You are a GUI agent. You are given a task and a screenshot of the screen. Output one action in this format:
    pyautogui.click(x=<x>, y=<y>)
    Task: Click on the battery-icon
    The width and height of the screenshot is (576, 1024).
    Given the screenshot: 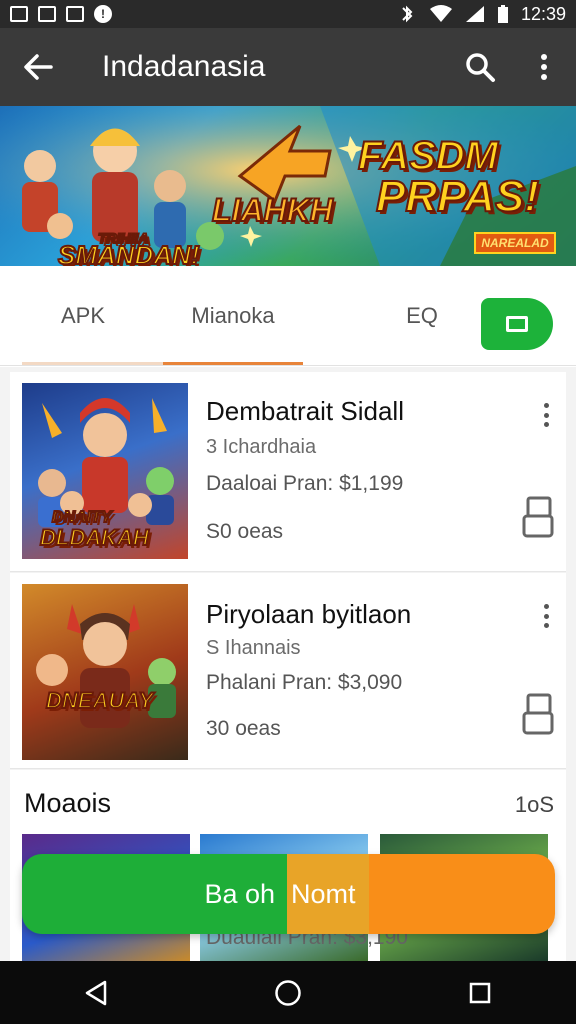 What is the action you would take?
    pyautogui.click(x=502, y=14)
    